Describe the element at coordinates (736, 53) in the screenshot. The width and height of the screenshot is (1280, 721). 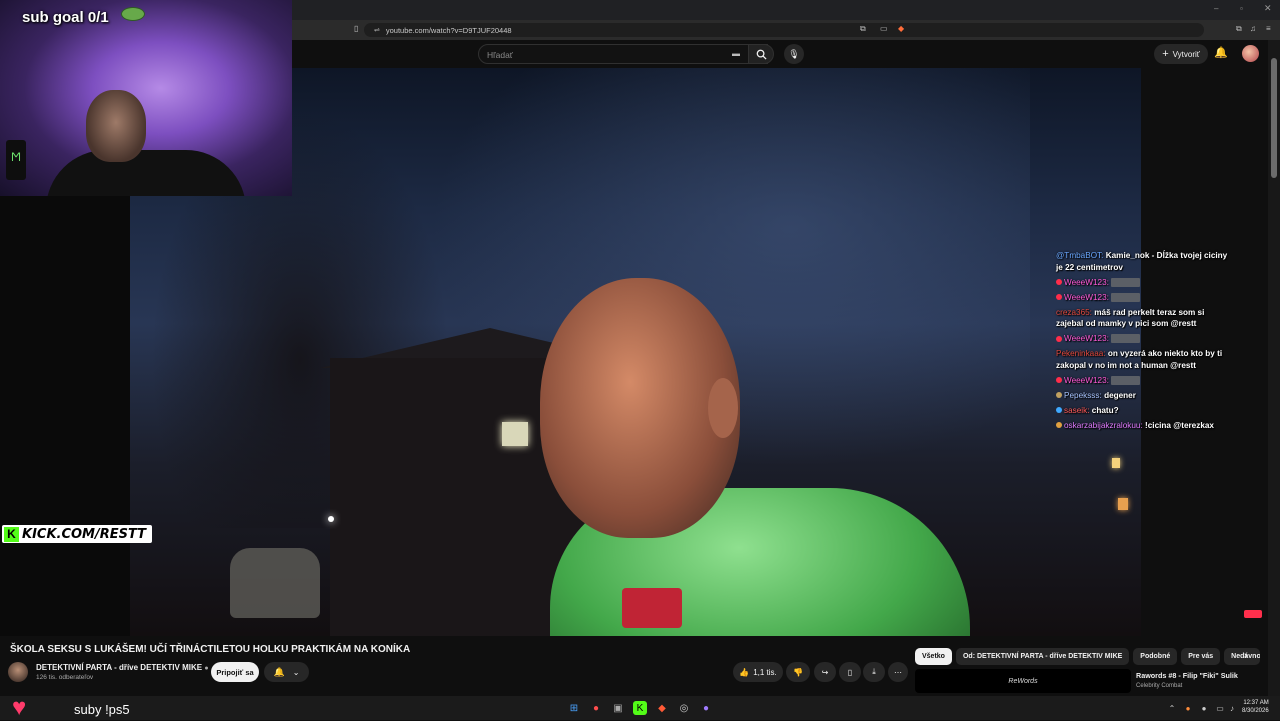
I see `keyboard-icon: ▬` at that location.